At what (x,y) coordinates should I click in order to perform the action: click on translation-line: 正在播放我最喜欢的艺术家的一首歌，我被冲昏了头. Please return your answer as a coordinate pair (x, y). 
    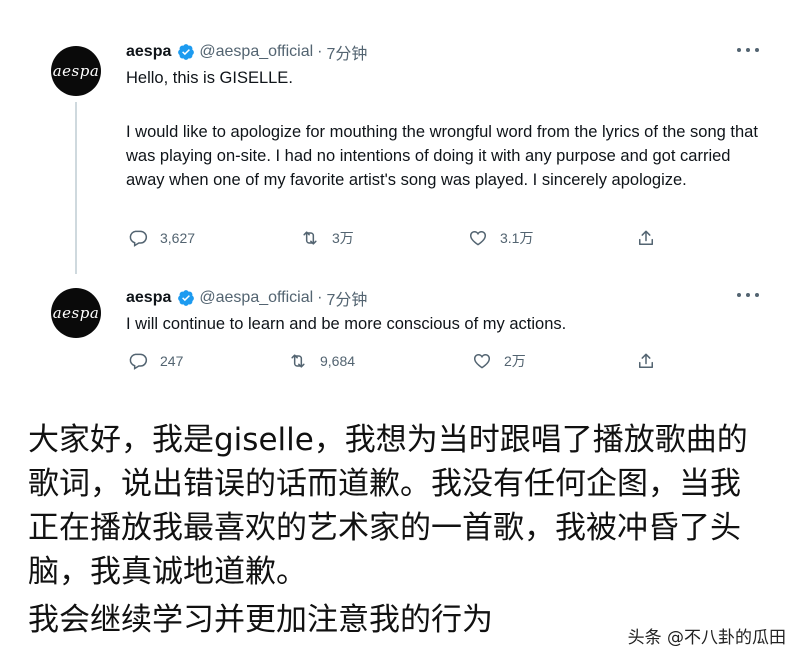
    Looking at the image, I should click on (384, 528).